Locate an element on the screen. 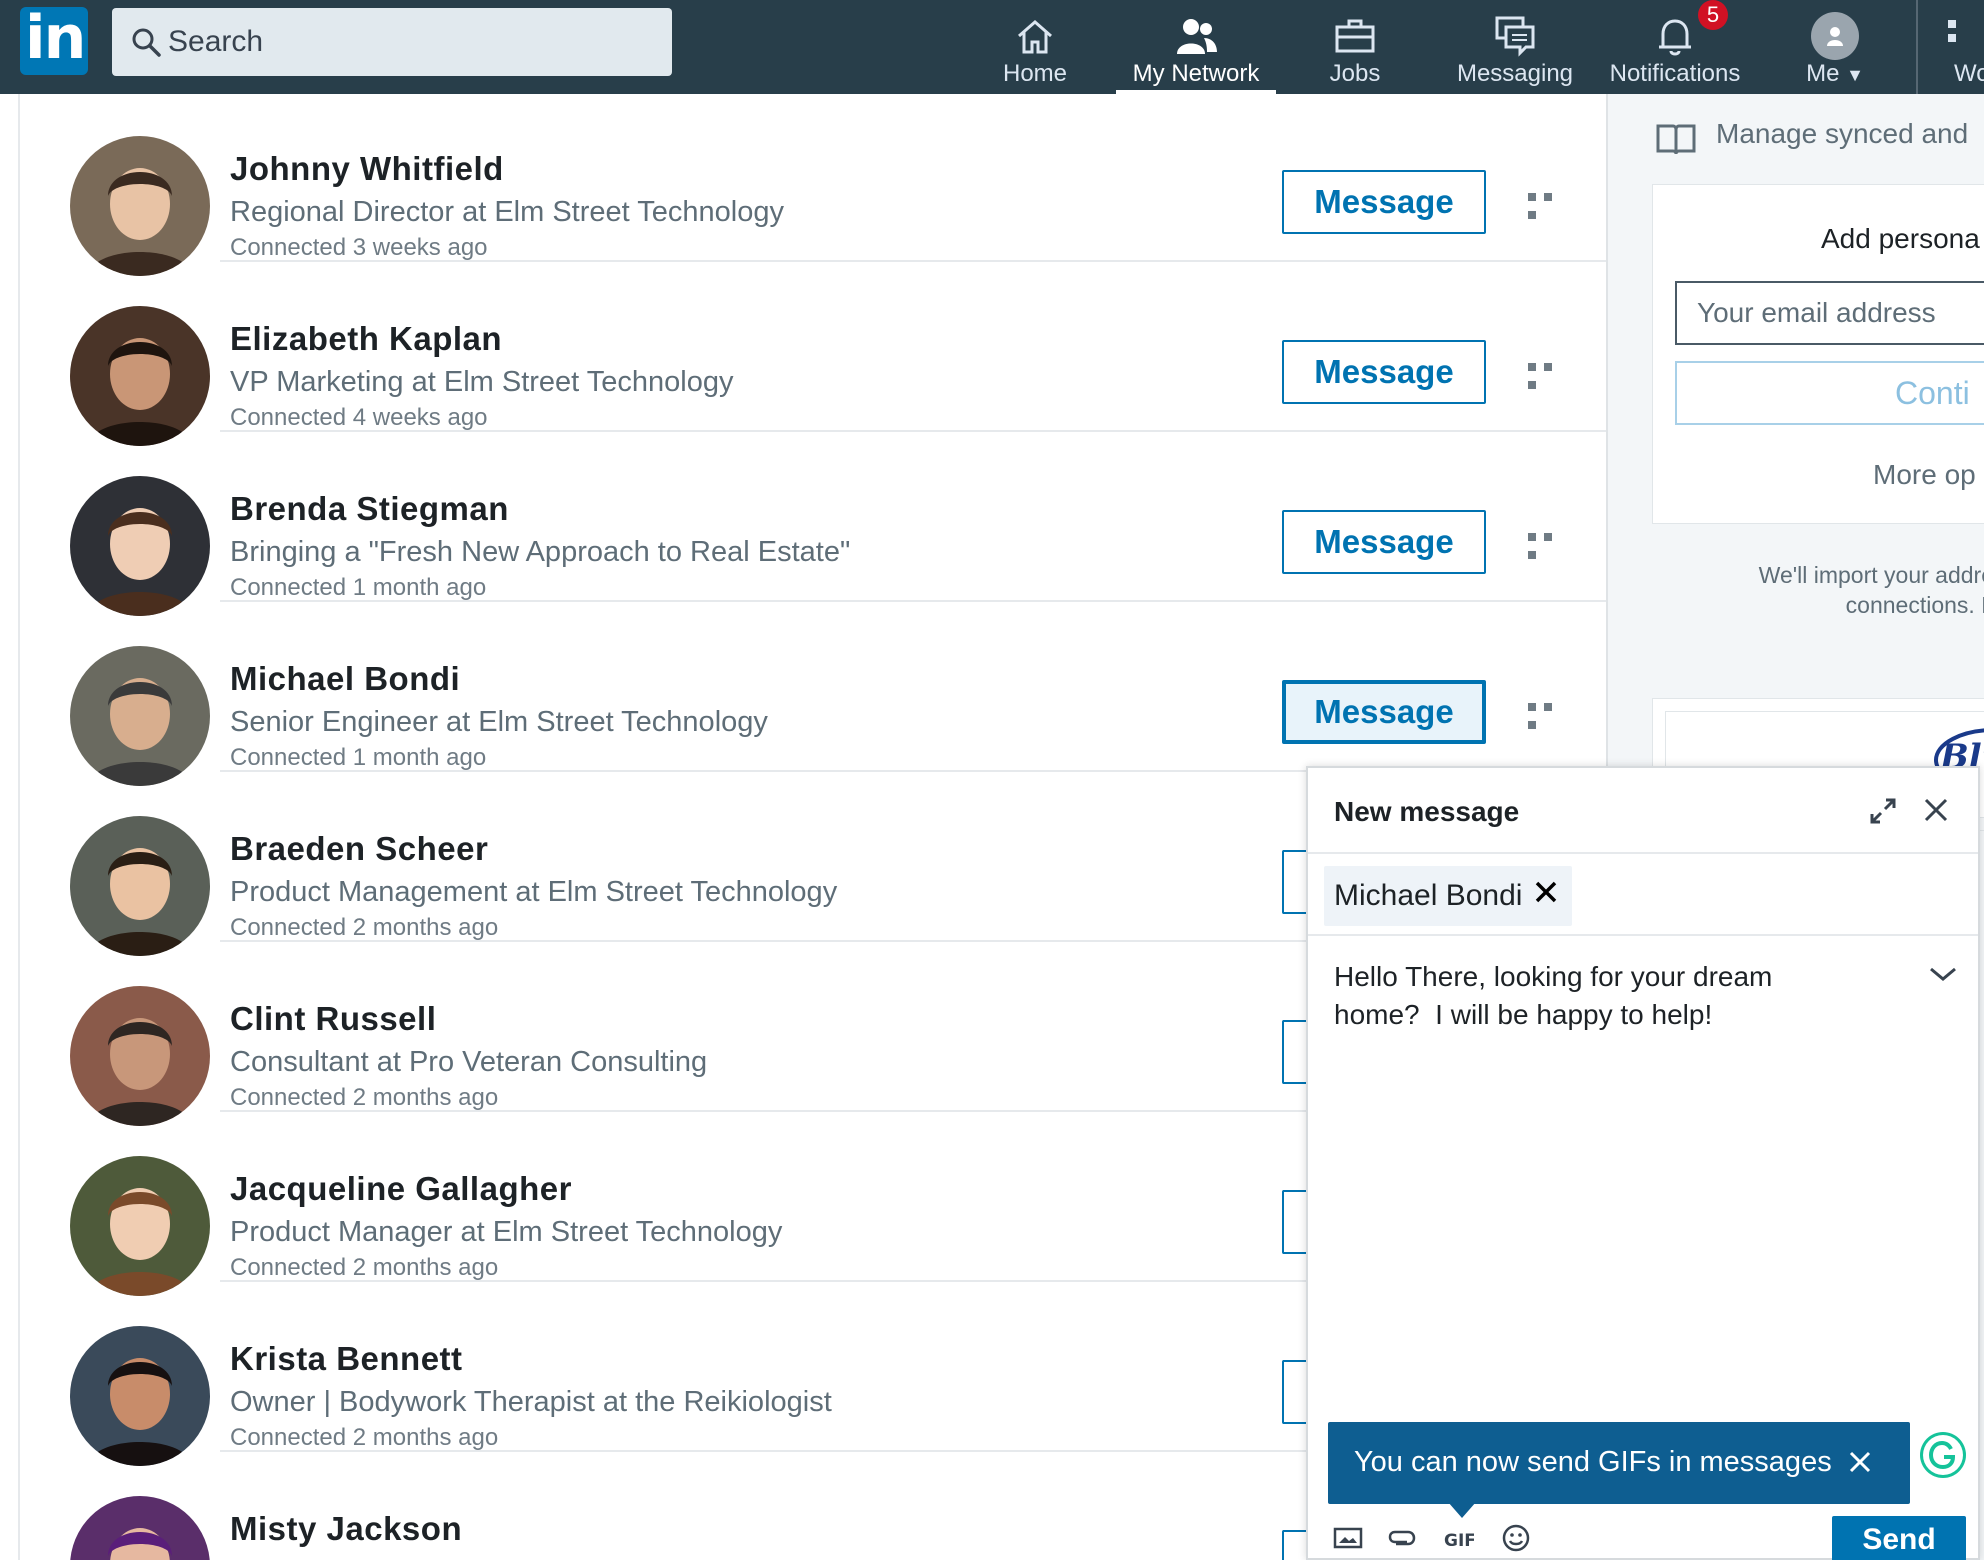  connection-headline: Product Manager at Elm Street Technology is located at coordinates (506, 1232).